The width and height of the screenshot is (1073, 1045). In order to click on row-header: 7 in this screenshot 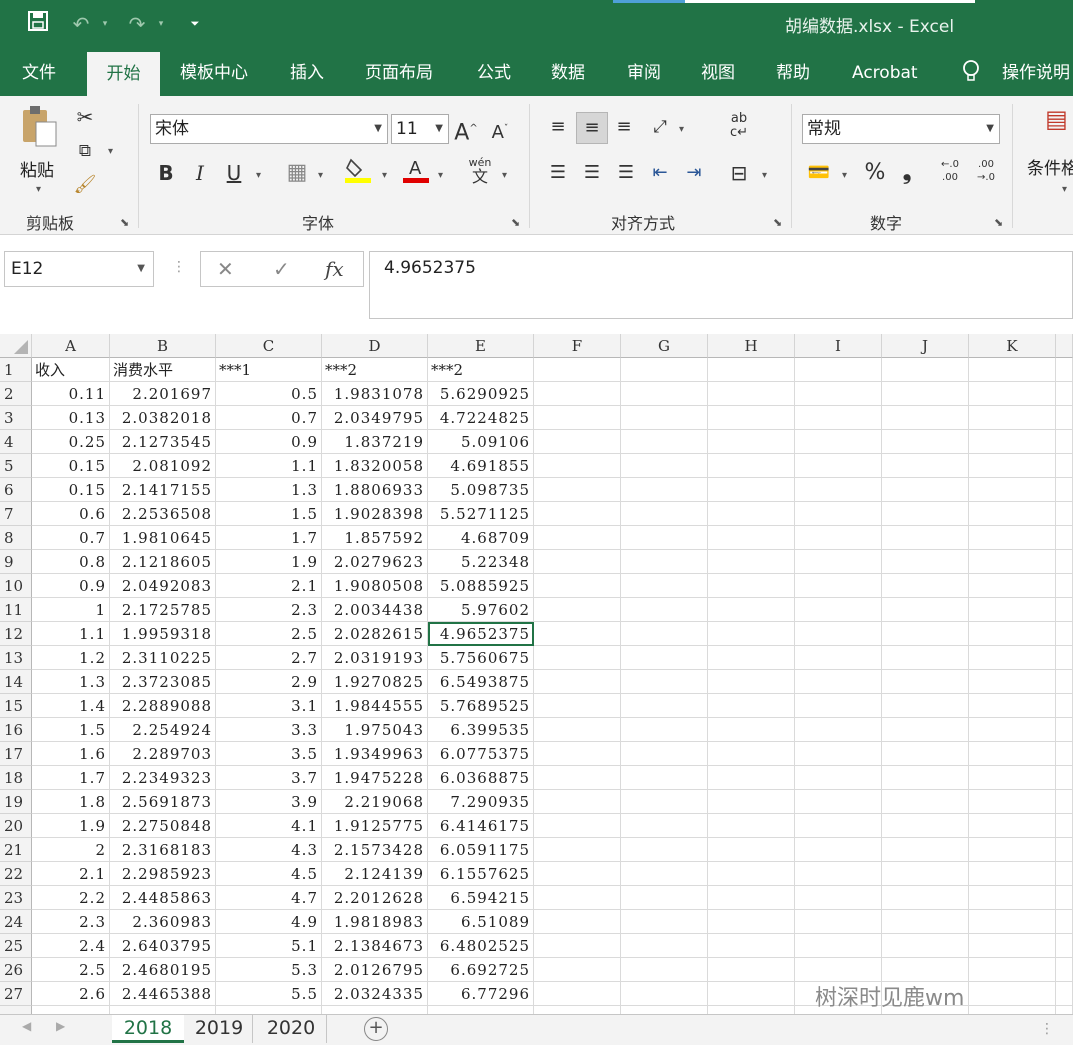, I will do `click(16, 514)`.